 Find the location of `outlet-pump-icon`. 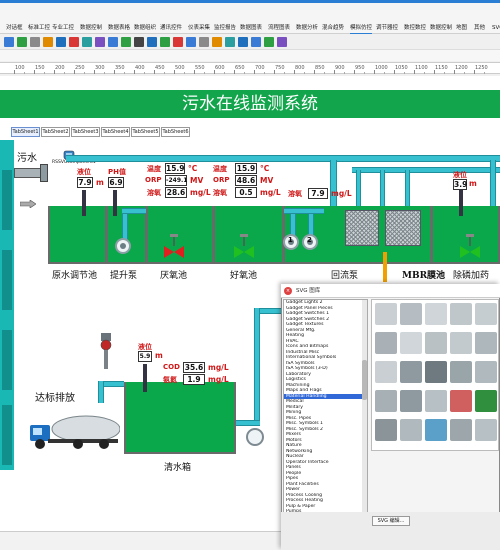

outlet-pump-icon is located at coordinates (255, 437).